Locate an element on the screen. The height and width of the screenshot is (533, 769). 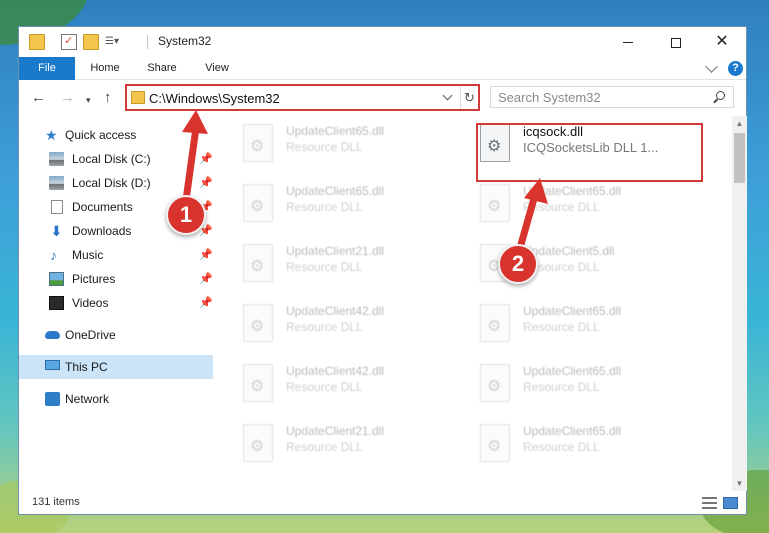
sidebar-item-music: ♪ Music 📌 is located at coordinates (131, 255).